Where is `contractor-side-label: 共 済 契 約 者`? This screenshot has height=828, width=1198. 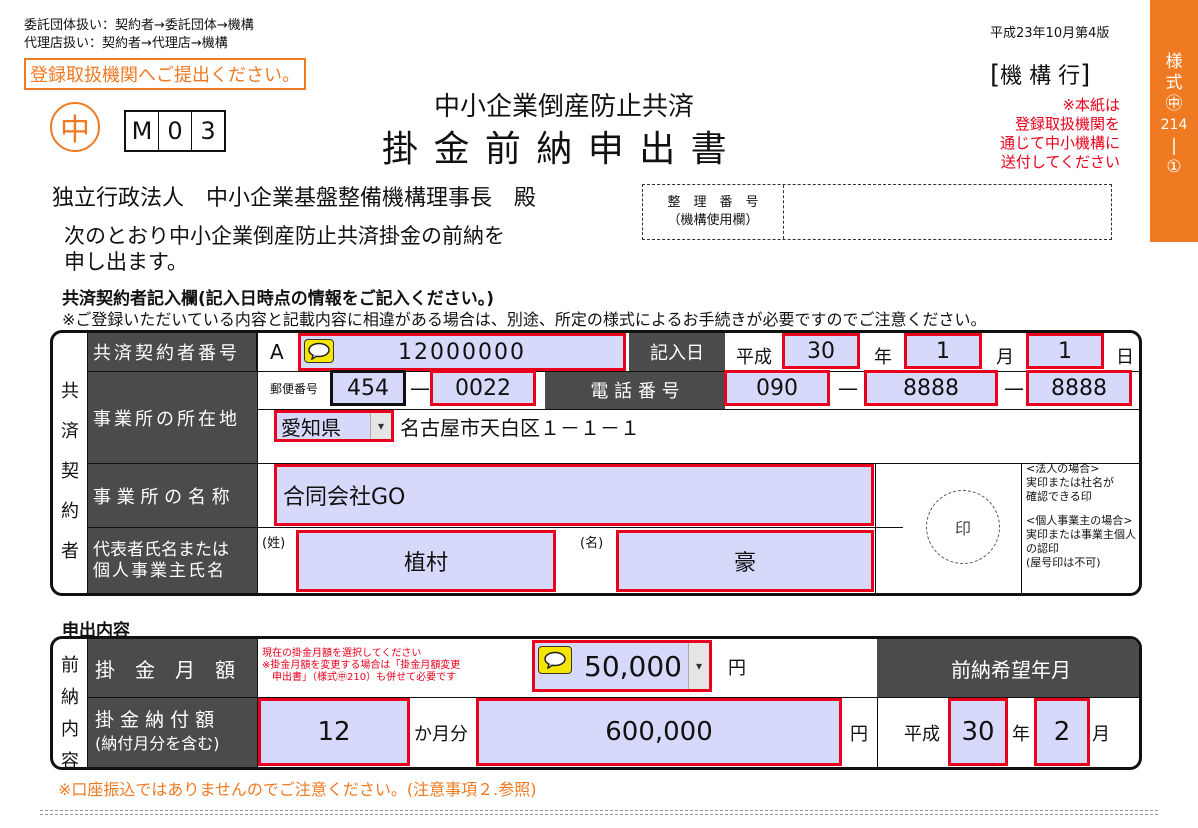 contractor-side-label: 共 済 契 約 者 is located at coordinates (70, 471).